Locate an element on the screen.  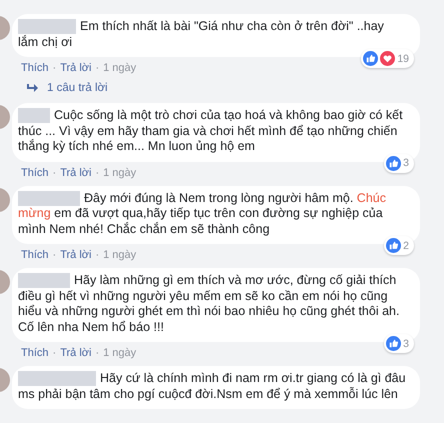
comment-text: Cuộc sống là một trò chơi của tạo hoá và không bao giờ có kết thúc ... Vì vậy em hãy tham gia và chơi hết mình để tạo những chiến thắng kỳ tích nhé em... Mn luon ủng hộ em is located at coordinates (211, 131).